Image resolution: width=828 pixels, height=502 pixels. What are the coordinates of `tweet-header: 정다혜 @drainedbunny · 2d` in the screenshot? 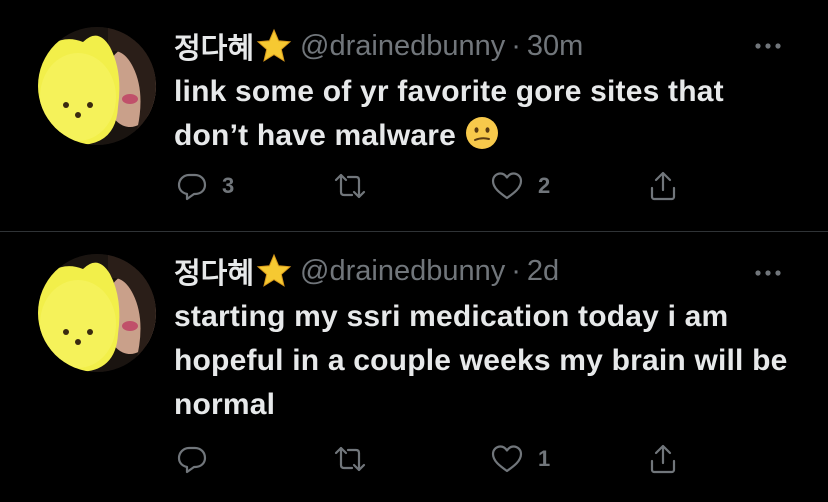 It's located at (366, 271).